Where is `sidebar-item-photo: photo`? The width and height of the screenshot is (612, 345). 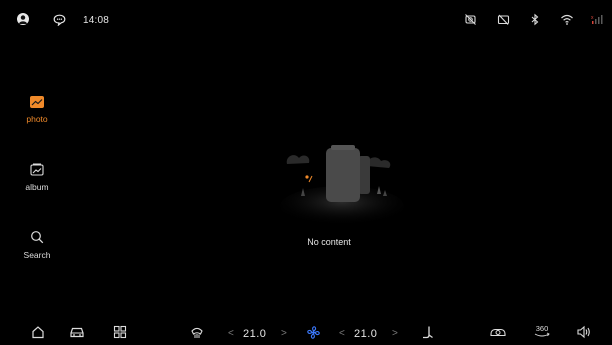 sidebar-item-photo: photo is located at coordinates (37, 110).